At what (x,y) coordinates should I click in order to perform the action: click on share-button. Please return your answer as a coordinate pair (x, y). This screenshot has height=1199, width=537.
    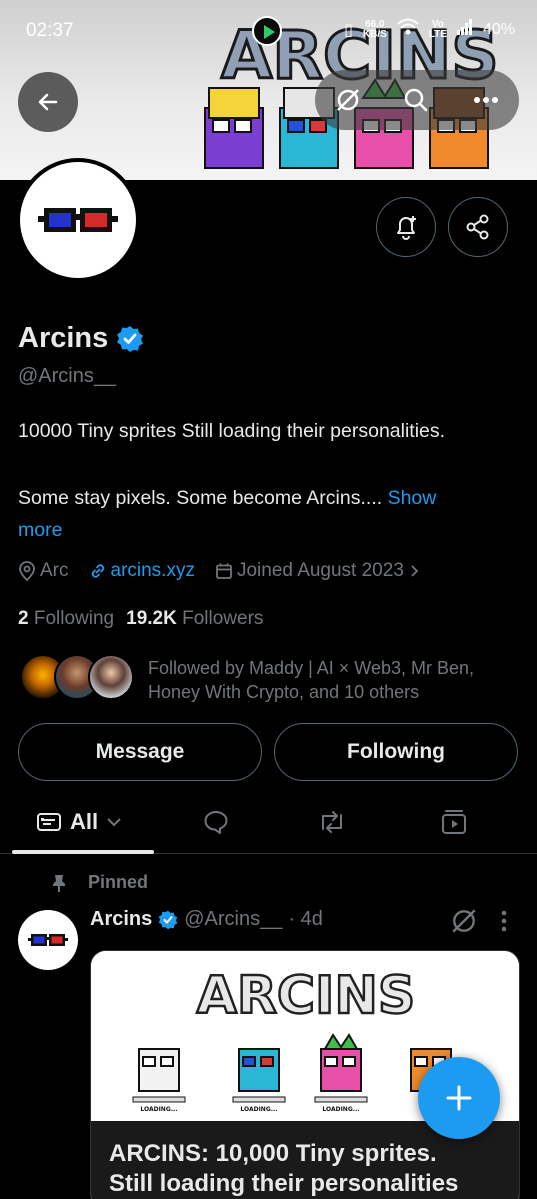
    Looking at the image, I should click on (478, 227).